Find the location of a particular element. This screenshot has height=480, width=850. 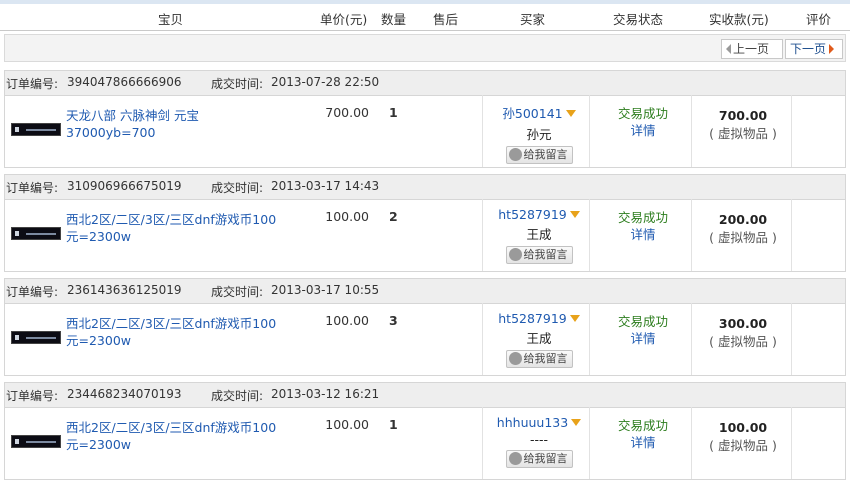

next-page-button: 下一页 is located at coordinates (814, 49).